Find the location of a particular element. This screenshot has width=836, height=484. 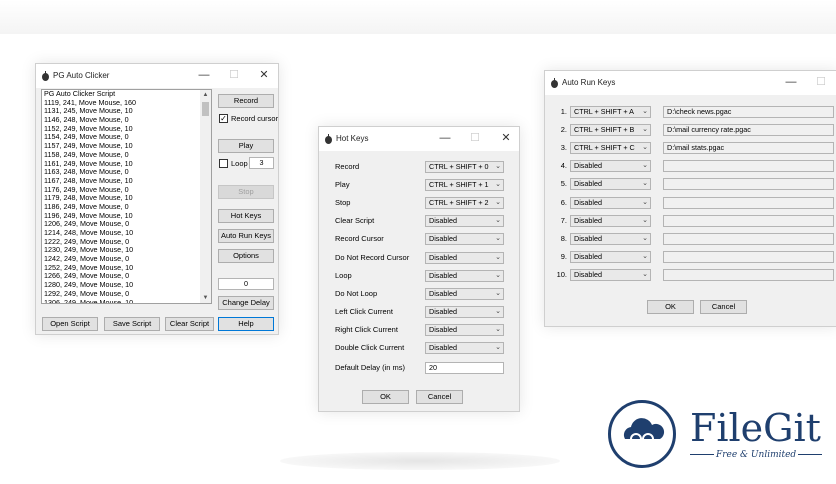

auto-run-key-select: CTRL + SHIFT + C ⌄ is located at coordinates (610, 148).